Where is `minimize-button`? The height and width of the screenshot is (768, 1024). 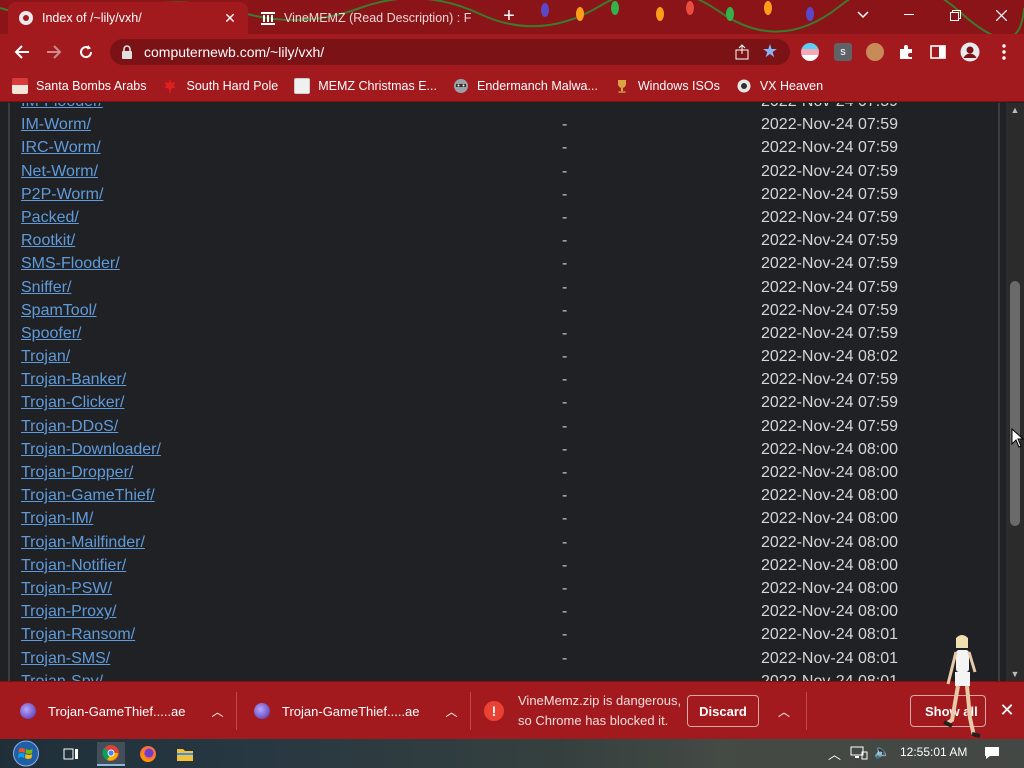 minimize-button is located at coordinates (909, 15).